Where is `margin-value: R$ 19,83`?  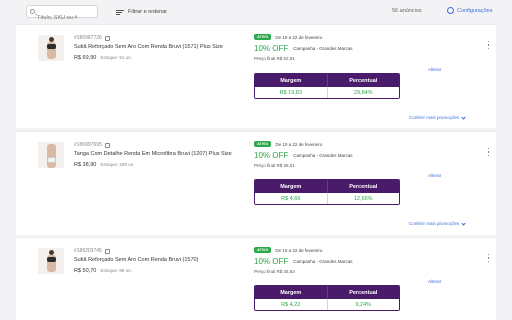 margin-value: R$ 19,83 is located at coordinates (290, 93).